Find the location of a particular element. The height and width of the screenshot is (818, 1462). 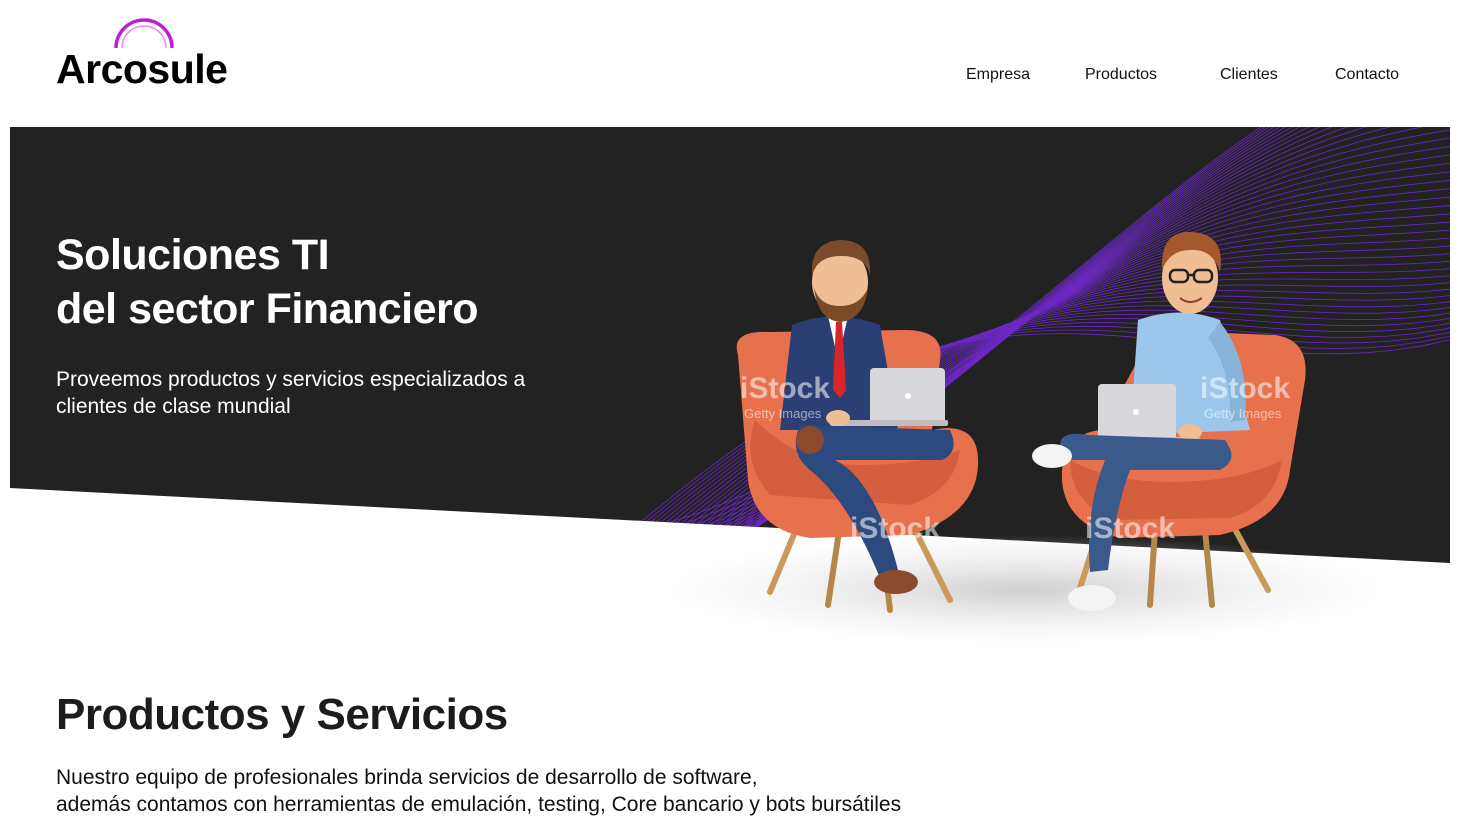

section-title: Productos y Servicios is located at coordinates (282, 714).